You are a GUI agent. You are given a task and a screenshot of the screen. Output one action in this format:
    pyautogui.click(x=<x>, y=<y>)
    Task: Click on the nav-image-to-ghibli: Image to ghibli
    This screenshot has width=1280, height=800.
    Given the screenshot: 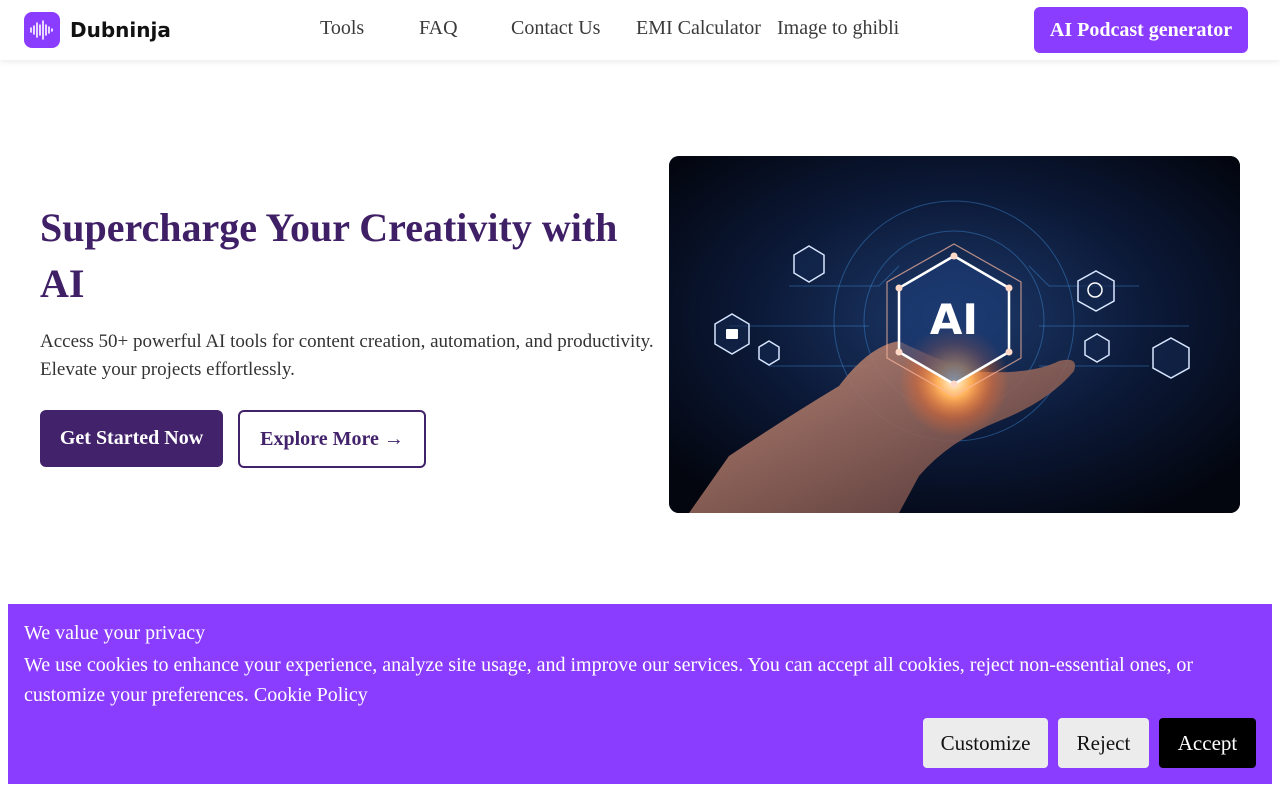 What is the action you would take?
    pyautogui.click(x=838, y=28)
    